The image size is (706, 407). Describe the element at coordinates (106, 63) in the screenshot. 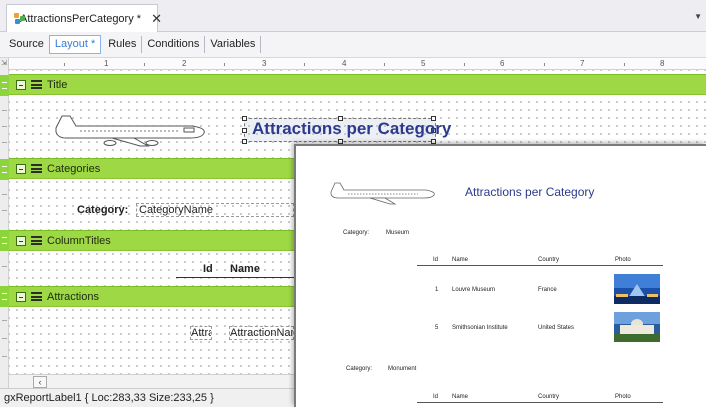

I see `ruler-mark: 1` at that location.